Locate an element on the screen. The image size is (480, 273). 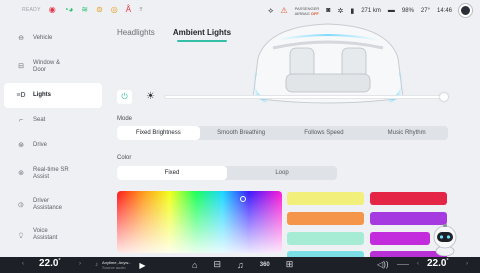
sidebar-item-label: Voice Assistant is located at coordinates (45, 234).